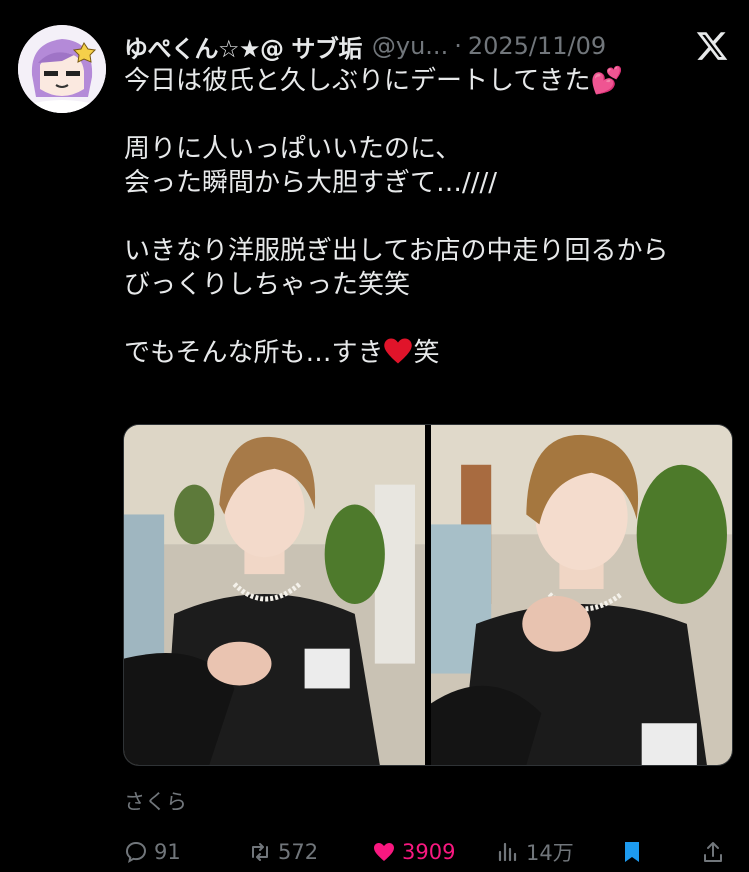  What do you see at coordinates (155, 802) in the screenshot?
I see `media-caption: さくら` at bounding box center [155, 802].